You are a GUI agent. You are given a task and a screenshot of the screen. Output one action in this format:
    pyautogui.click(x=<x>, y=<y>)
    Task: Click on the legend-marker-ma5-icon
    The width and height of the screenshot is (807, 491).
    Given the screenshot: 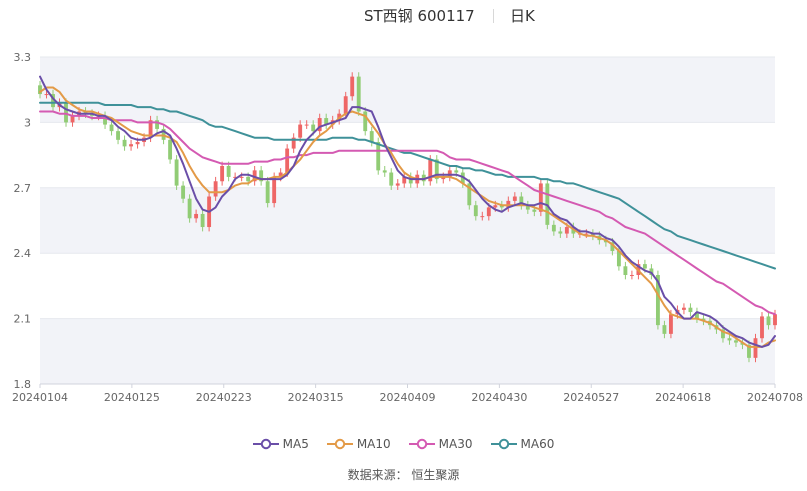 What is the action you would take?
    pyautogui.click(x=265, y=444)
    